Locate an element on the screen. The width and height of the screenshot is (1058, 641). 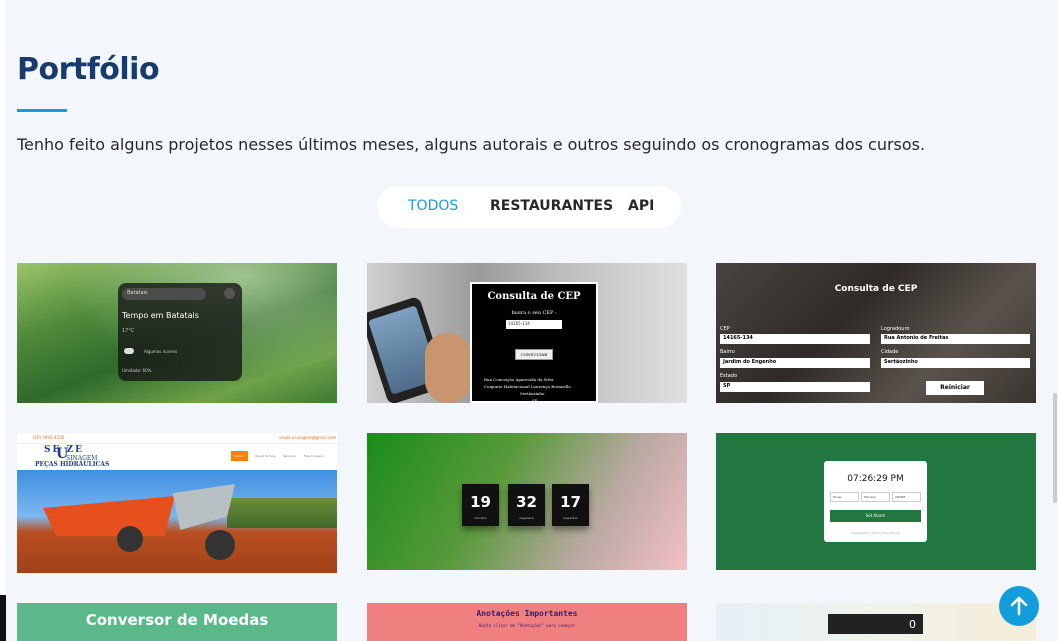
search-icon is located at coordinates (229, 293).